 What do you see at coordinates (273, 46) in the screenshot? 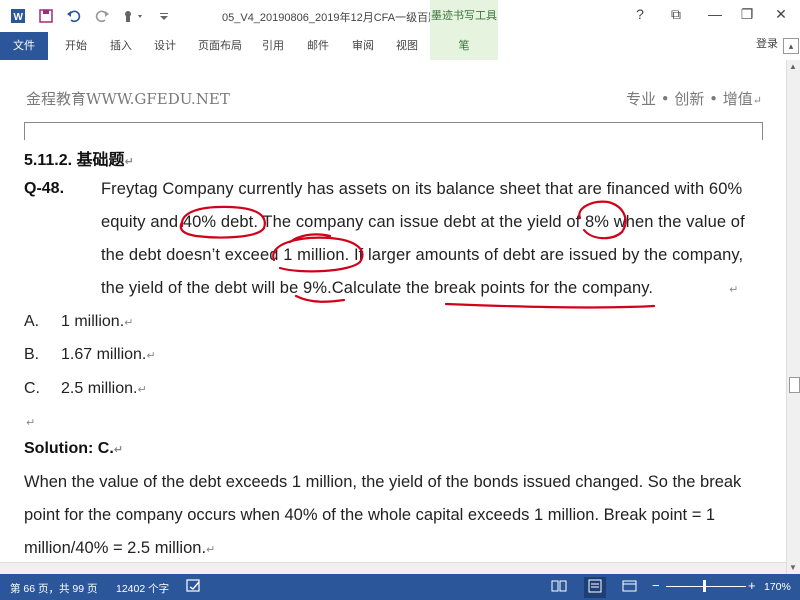
I see `tab-references: 引用` at bounding box center [273, 46].